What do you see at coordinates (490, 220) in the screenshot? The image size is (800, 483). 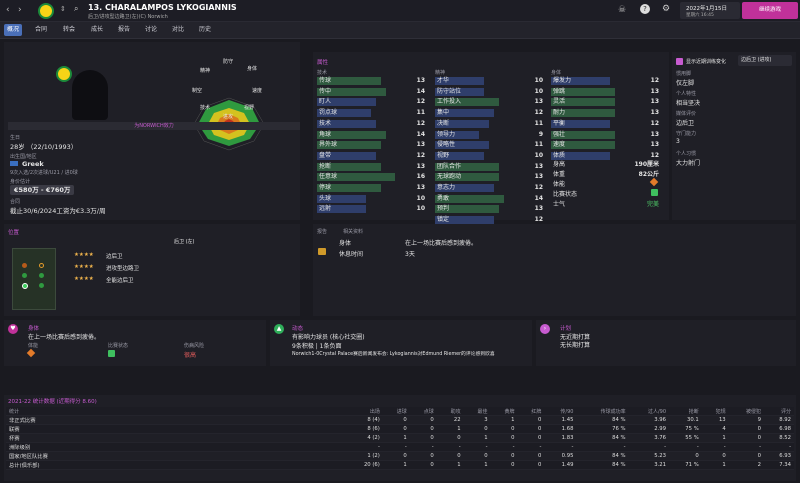 I see `attribute-row: 镇定 12` at bounding box center [490, 220].